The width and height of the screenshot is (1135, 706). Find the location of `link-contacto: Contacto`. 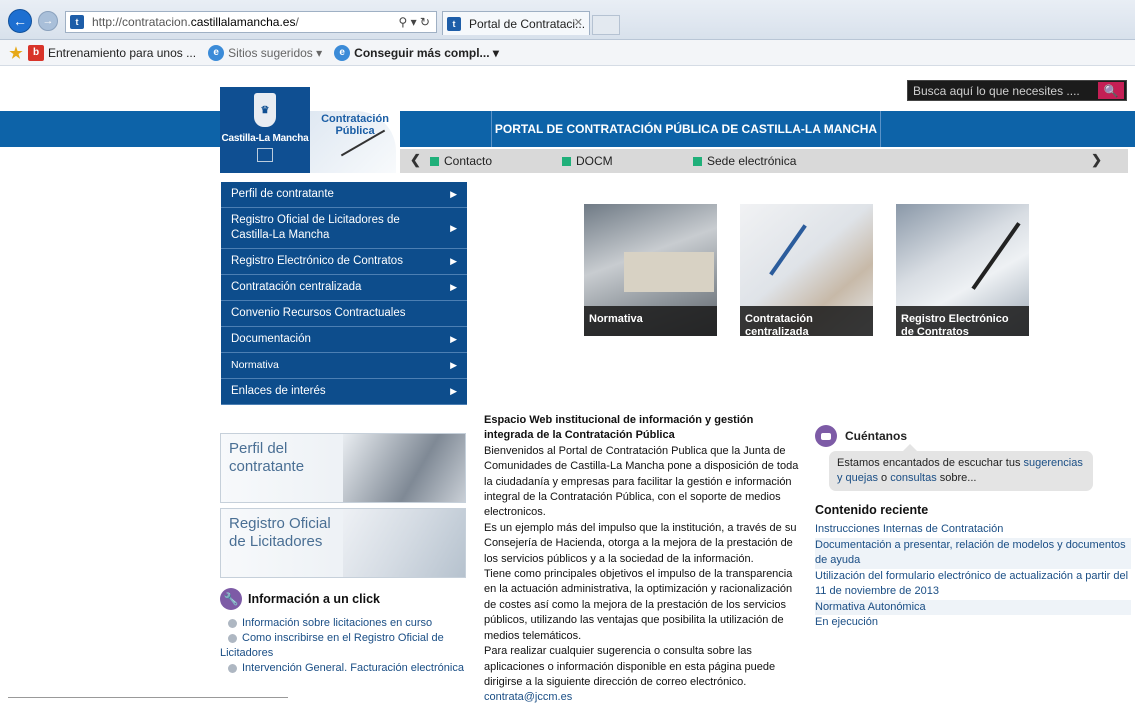

link-contacto: Contacto is located at coordinates (461, 161).